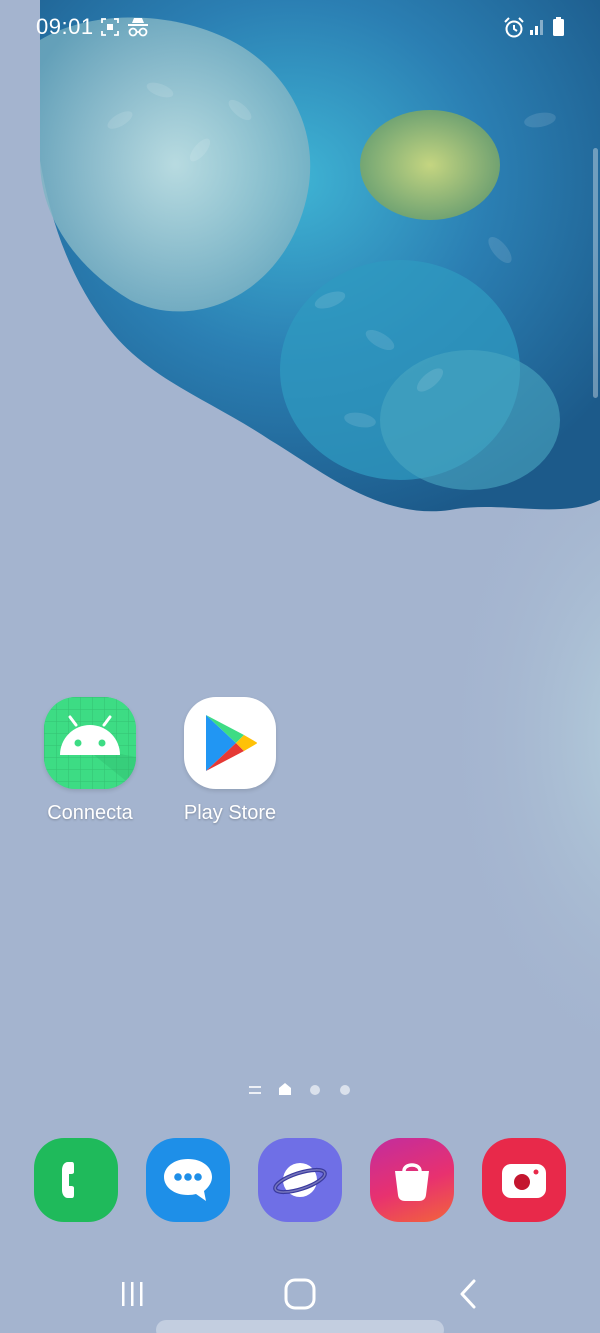 This screenshot has width=600, height=1333. Describe the element at coordinates (524, 1180) in the screenshot. I see `camera-icon` at that location.